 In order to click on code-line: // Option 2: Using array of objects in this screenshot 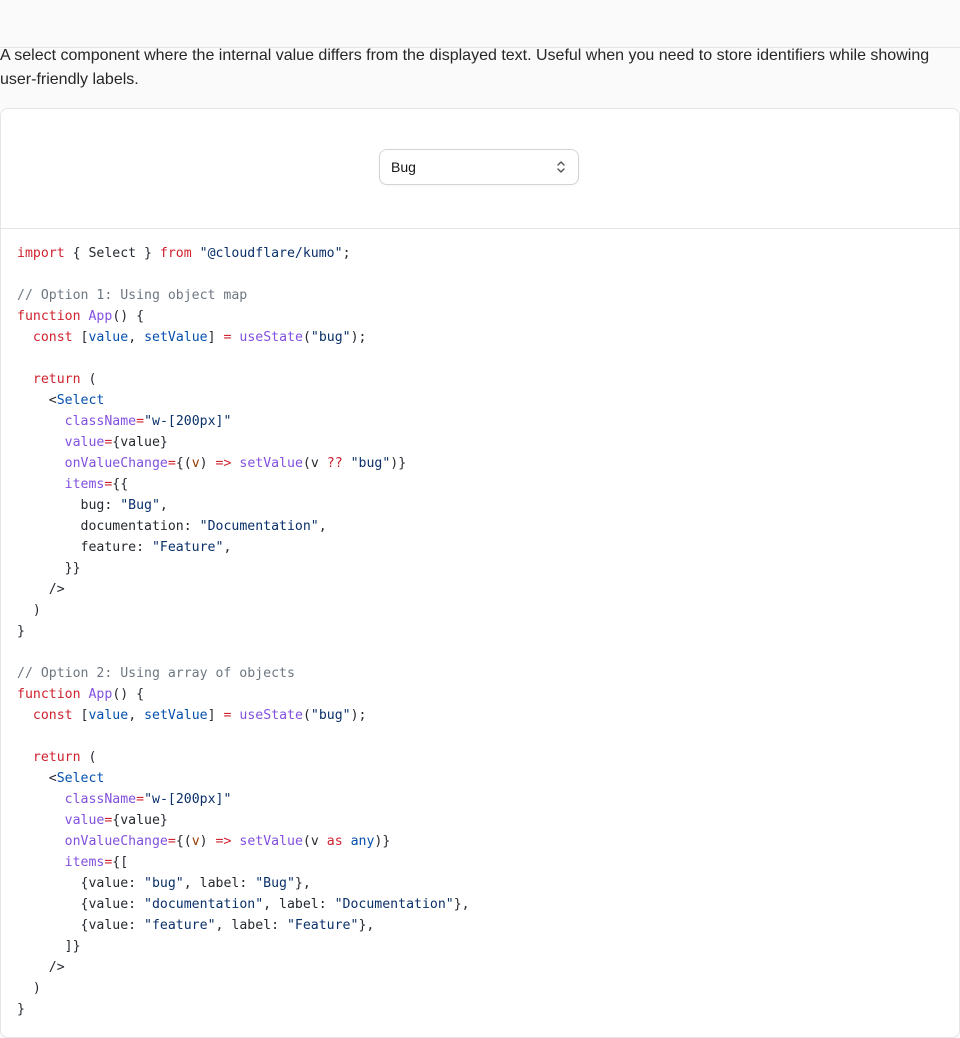, I will do `click(156, 673)`.